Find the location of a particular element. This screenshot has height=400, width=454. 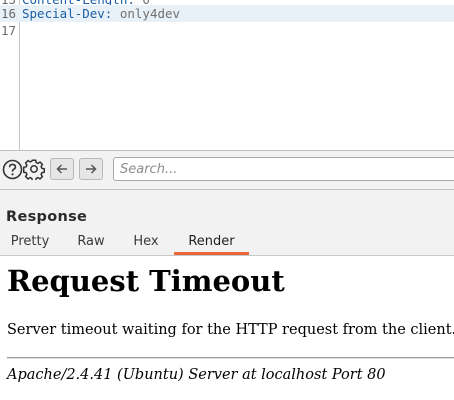

code-line: 16 Special-Dev: only4dev is located at coordinates (227, 13).